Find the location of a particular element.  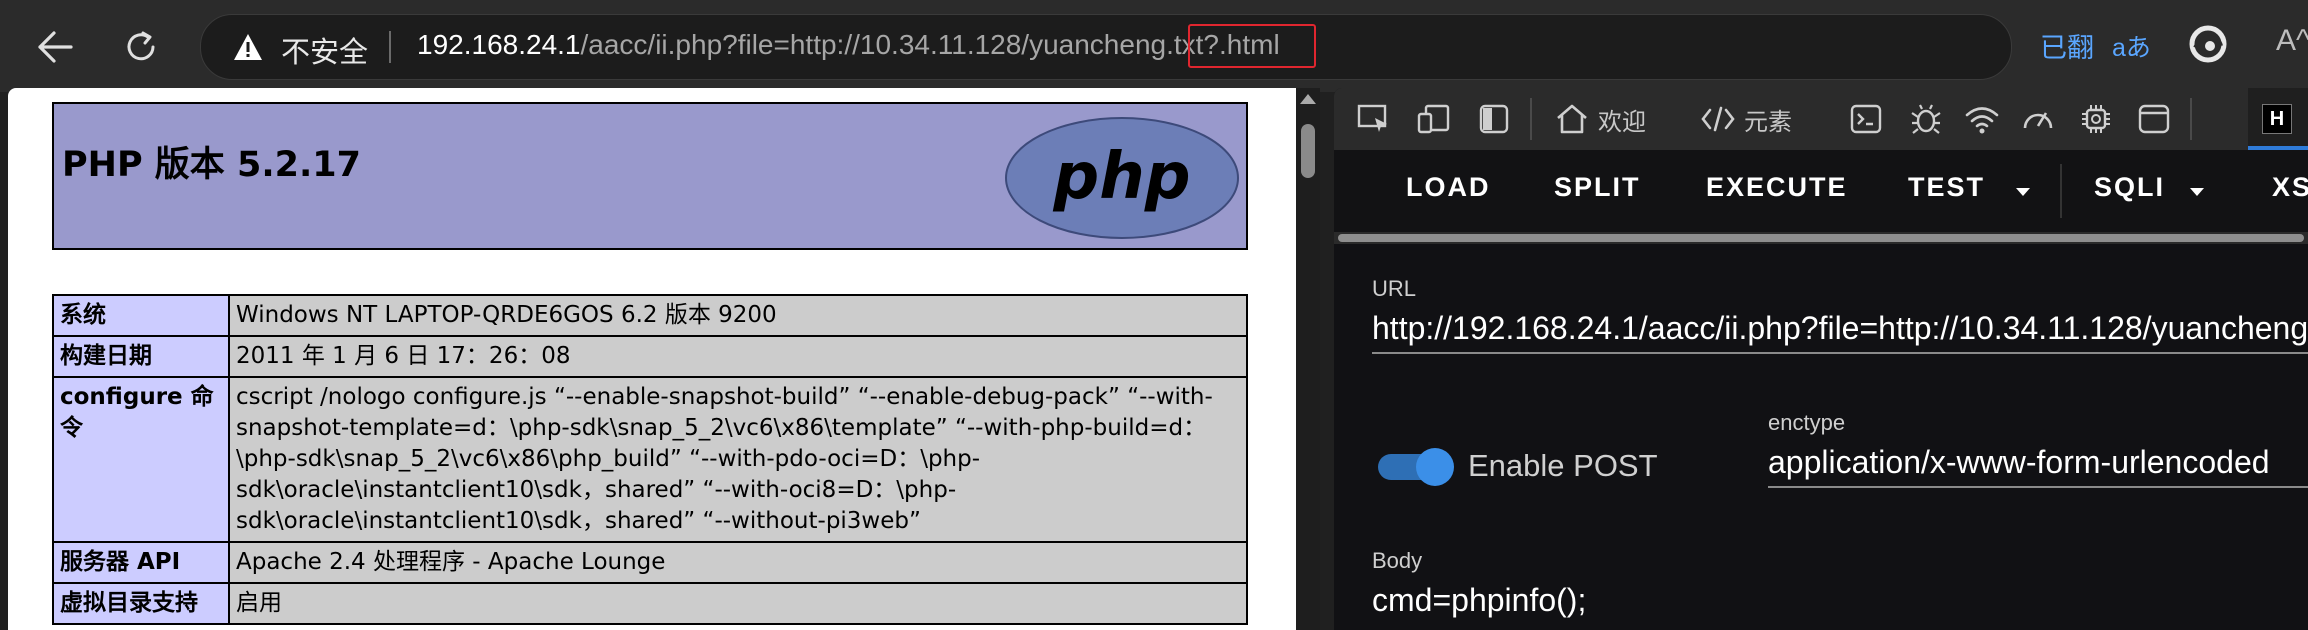

chip-icon is located at coordinates (2096, 119).